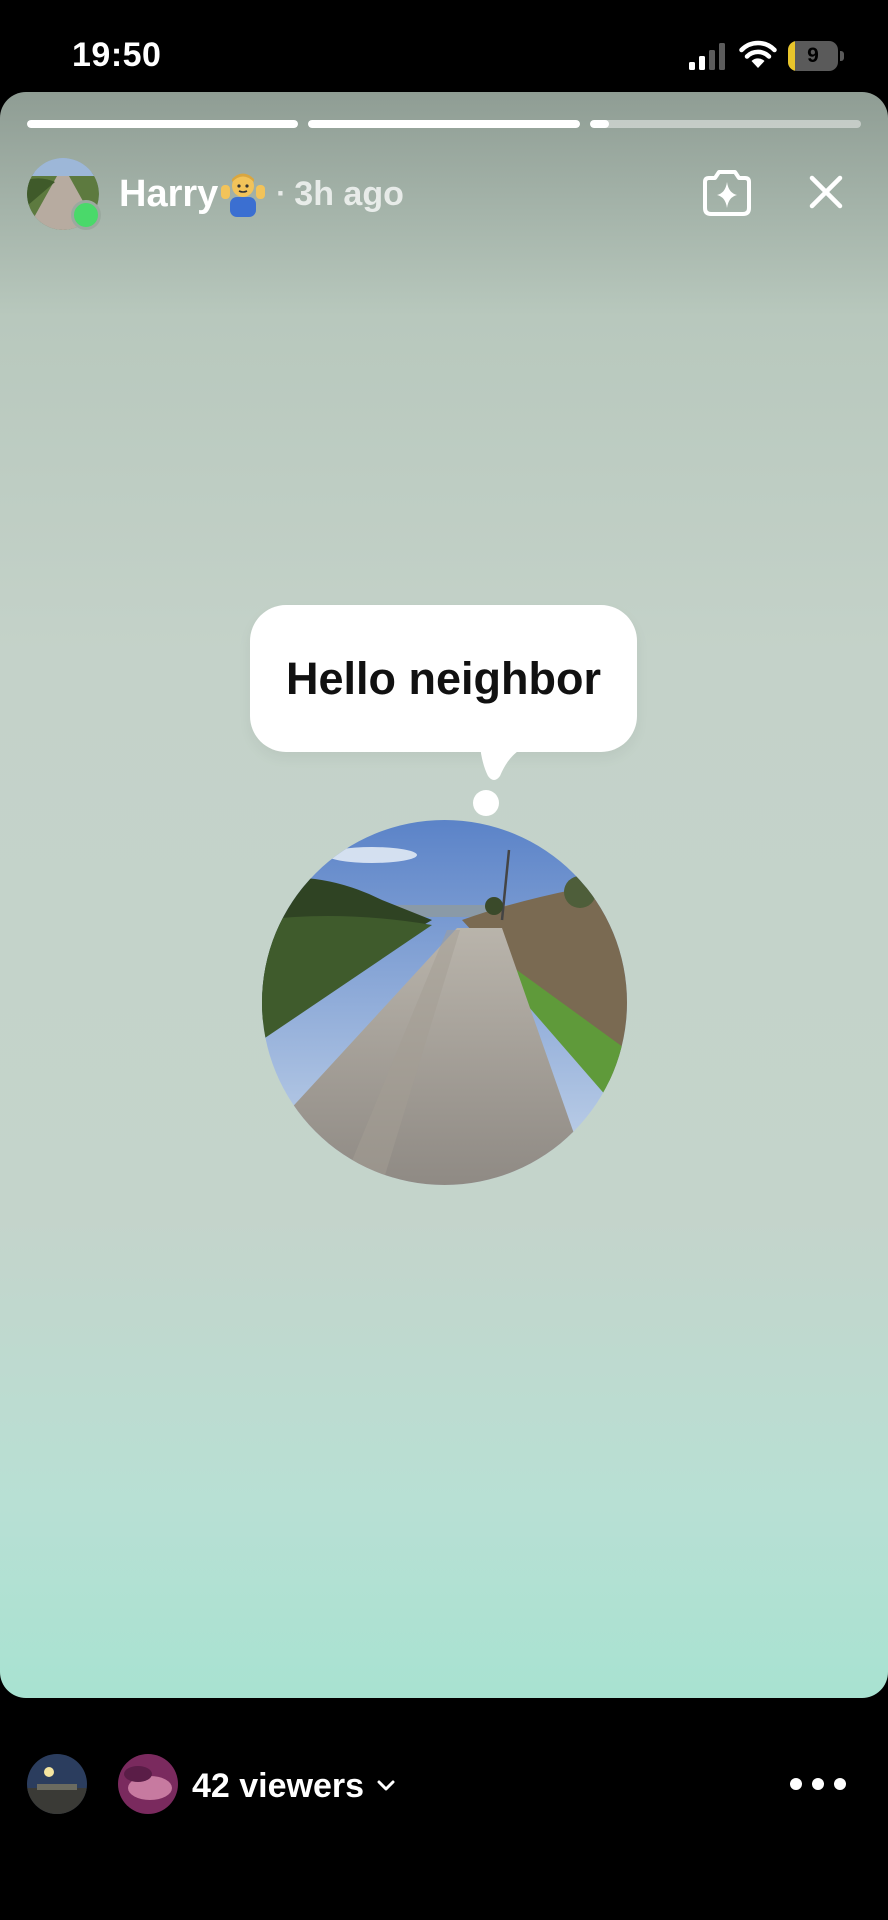 Image resolution: width=888 pixels, height=1920 pixels. I want to click on battery-level: 9, so click(813, 55).